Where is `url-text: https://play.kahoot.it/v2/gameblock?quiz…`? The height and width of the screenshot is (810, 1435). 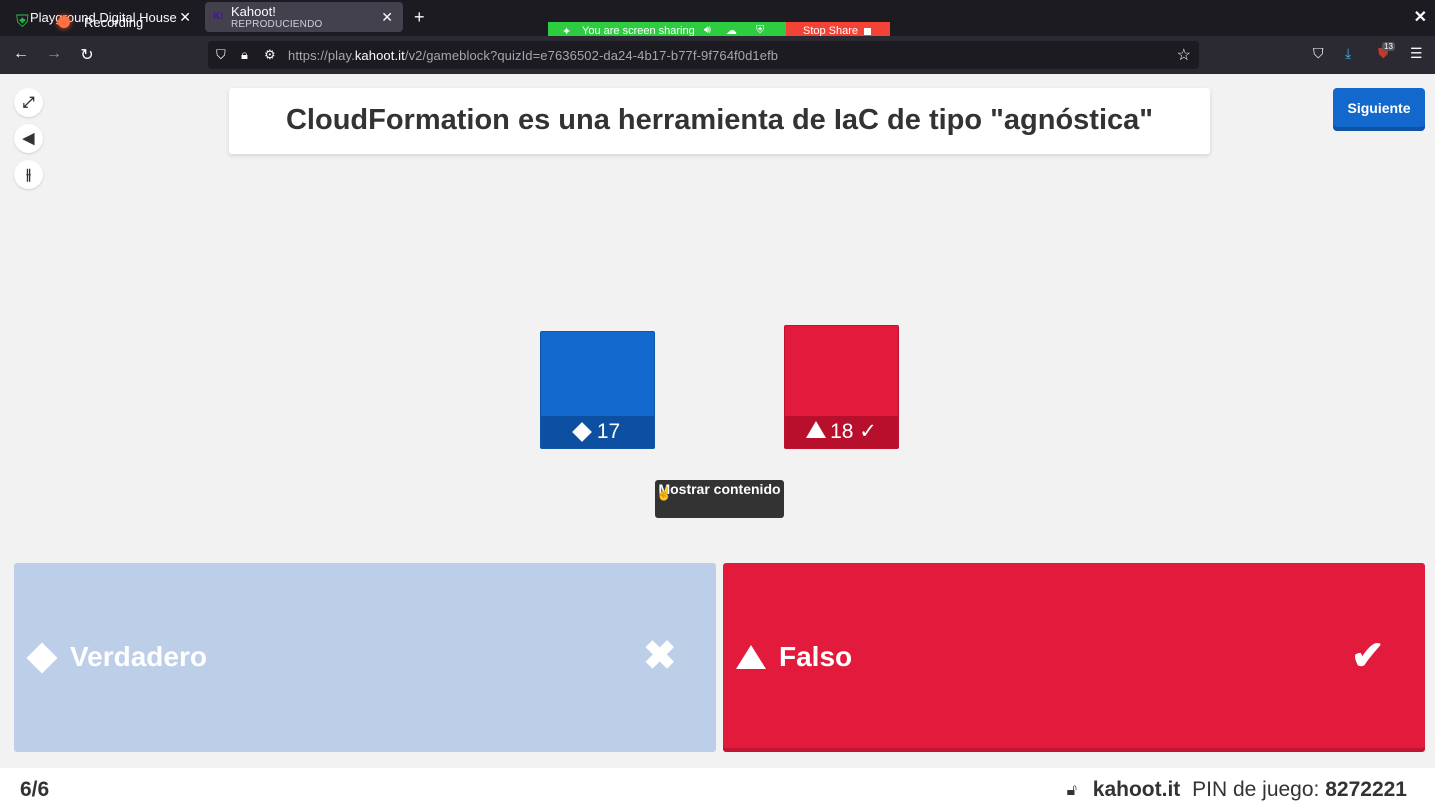 url-text: https://play.kahoot.it/v2/gameblock?quiz… is located at coordinates (533, 55).